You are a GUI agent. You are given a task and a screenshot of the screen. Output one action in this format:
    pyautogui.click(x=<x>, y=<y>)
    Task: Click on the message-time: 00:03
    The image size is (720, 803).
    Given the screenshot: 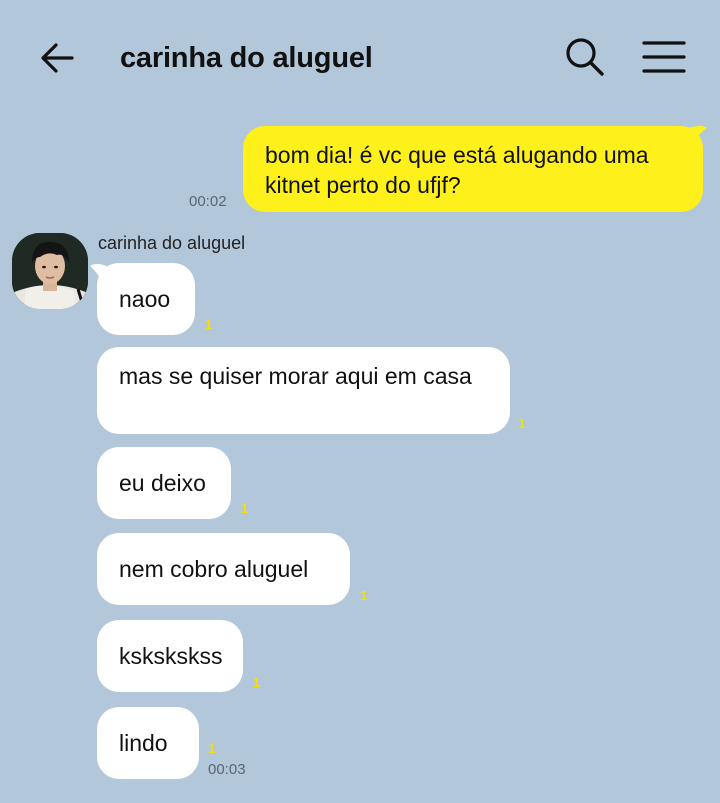 What is the action you would take?
    pyautogui.click(x=227, y=769)
    